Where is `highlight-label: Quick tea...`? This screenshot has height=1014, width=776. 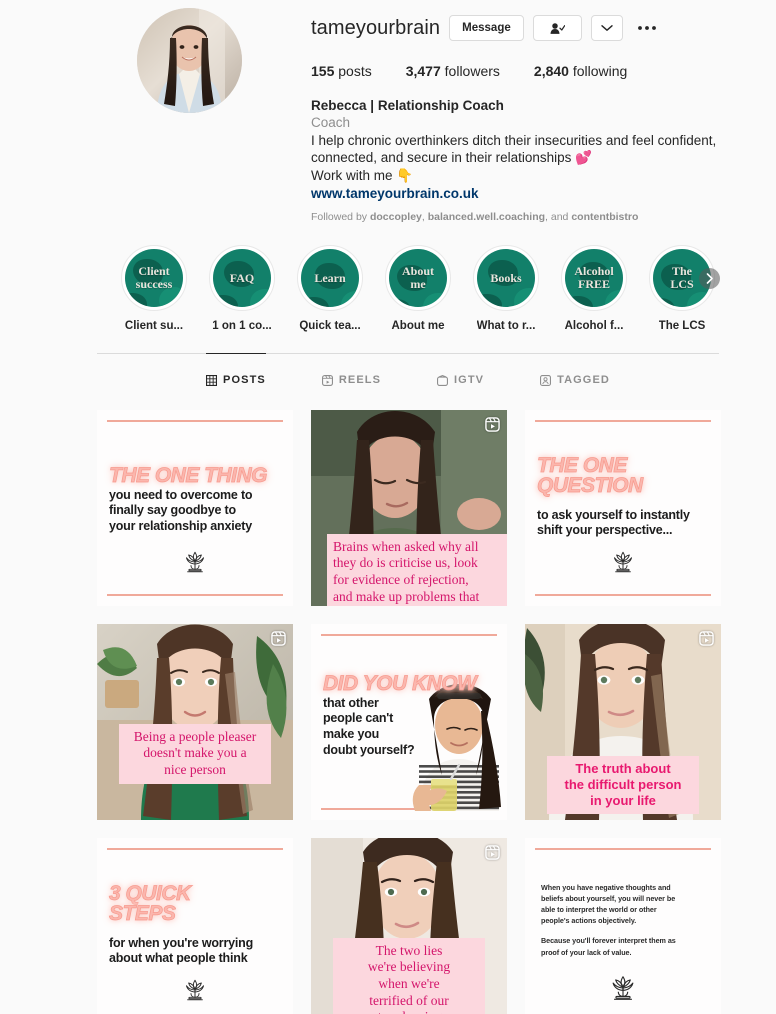 highlight-label: Quick tea... is located at coordinates (330, 325).